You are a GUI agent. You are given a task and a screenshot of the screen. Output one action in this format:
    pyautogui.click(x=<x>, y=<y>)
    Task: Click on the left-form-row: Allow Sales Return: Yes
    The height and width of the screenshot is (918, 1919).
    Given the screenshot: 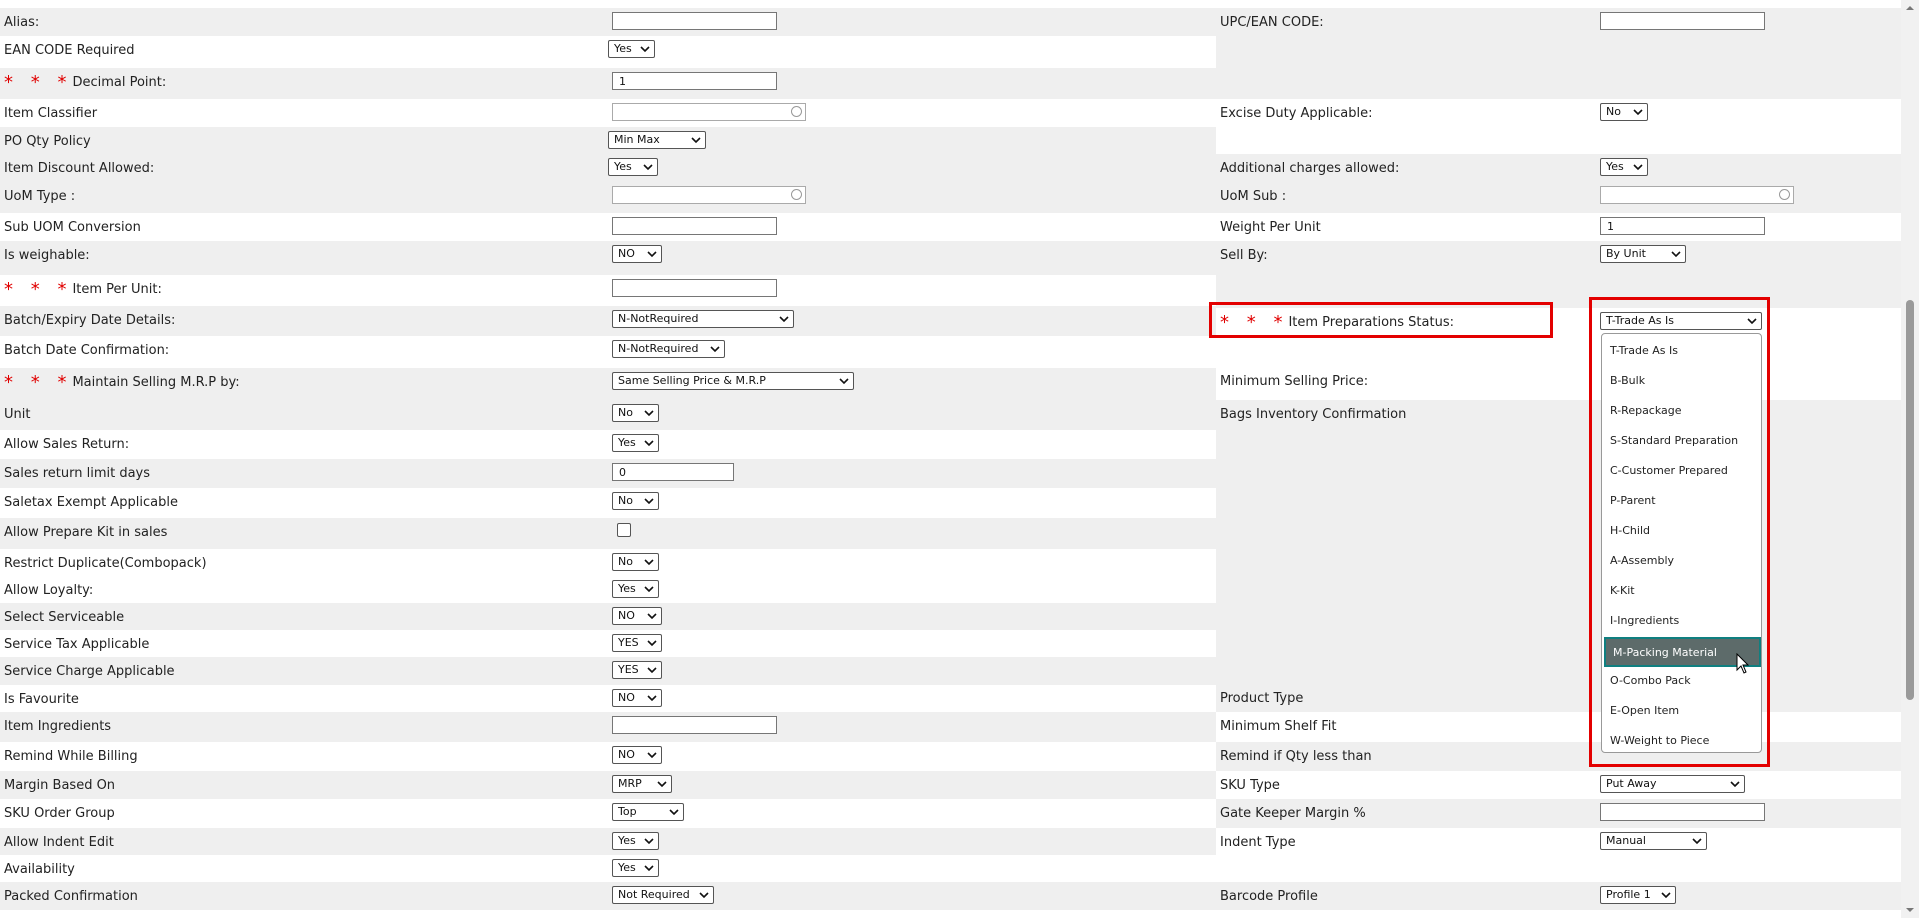 What is the action you would take?
    pyautogui.click(x=608, y=444)
    